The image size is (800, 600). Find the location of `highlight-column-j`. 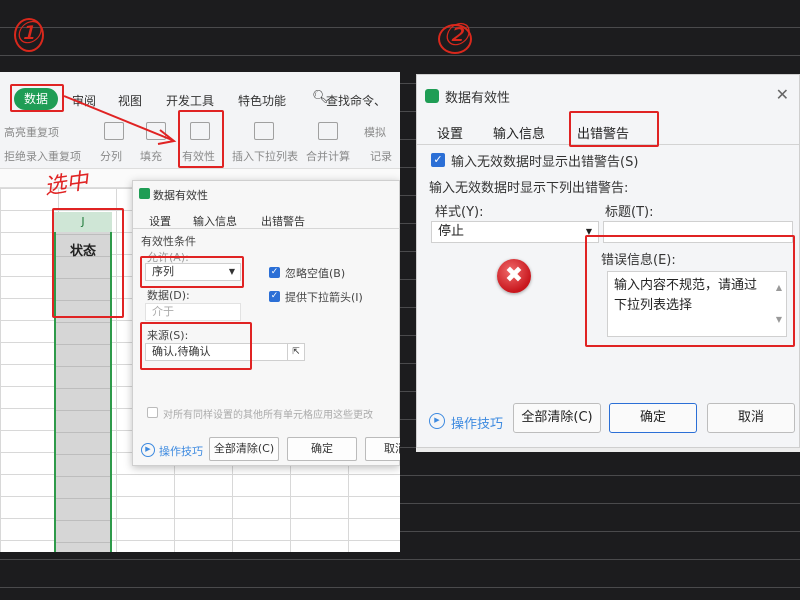

highlight-column-j is located at coordinates (88, 263).